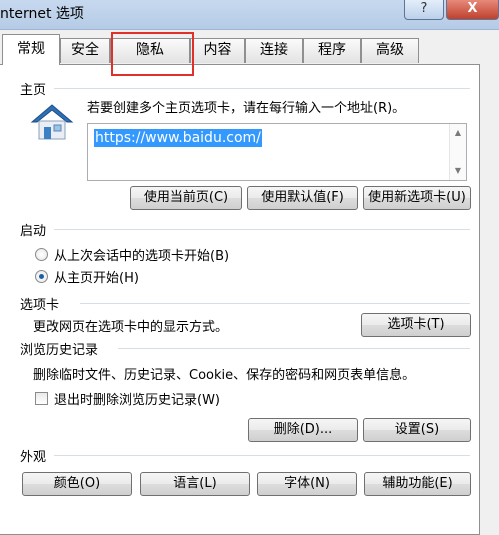 The image size is (499, 535). What do you see at coordinates (178, 138) in the screenshot?
I see `home-page-url: https://www.baidu.com/` at bounding box center [178, 138].